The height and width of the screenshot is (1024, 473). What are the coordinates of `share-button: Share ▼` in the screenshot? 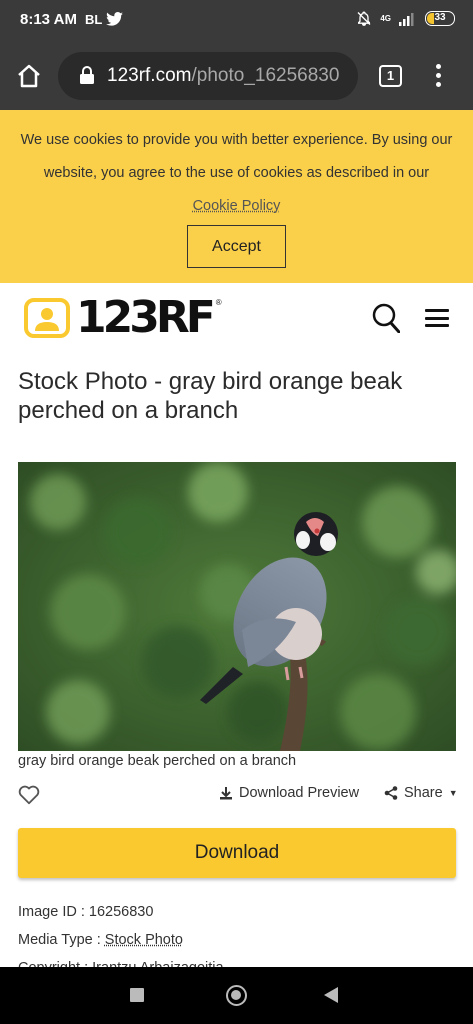 It's located at (421, 793).